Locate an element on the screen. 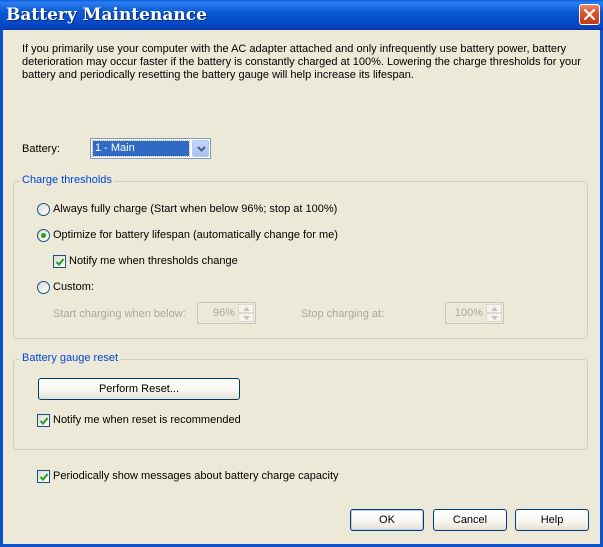 This screenshot has height=547, width=603. window-title: Battery Maintenance is located at coordinates (106, 15).